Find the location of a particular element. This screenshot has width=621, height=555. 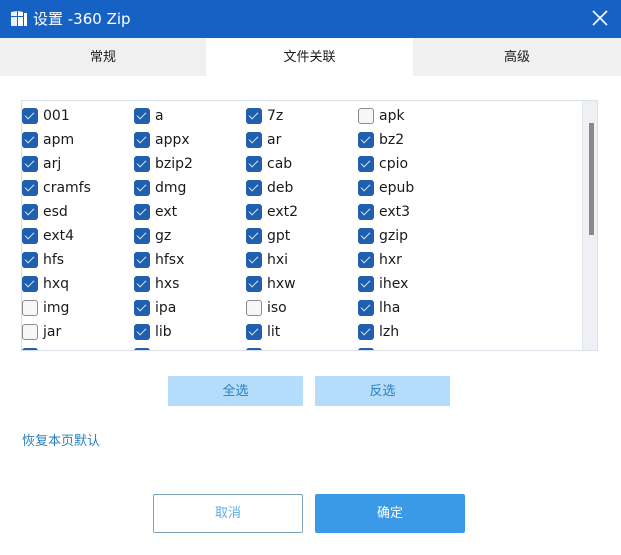

vertical-scrollbar is located at coordinates (589, 225).